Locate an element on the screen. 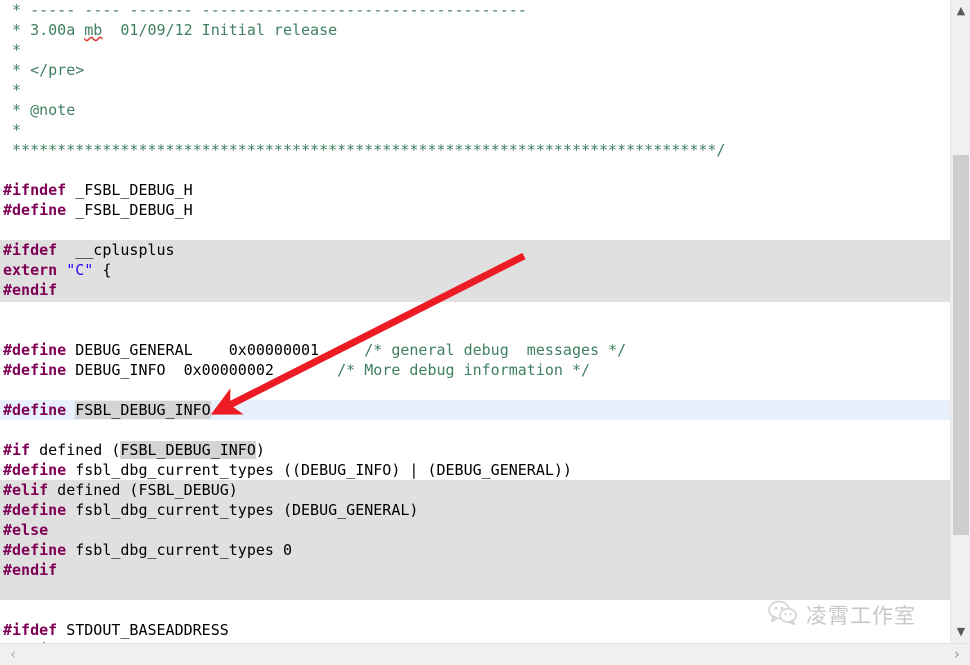 The width and height of the screenshot is (970, 665). code-token-comment-misspelled: mb is located at coordinates (93, 30).